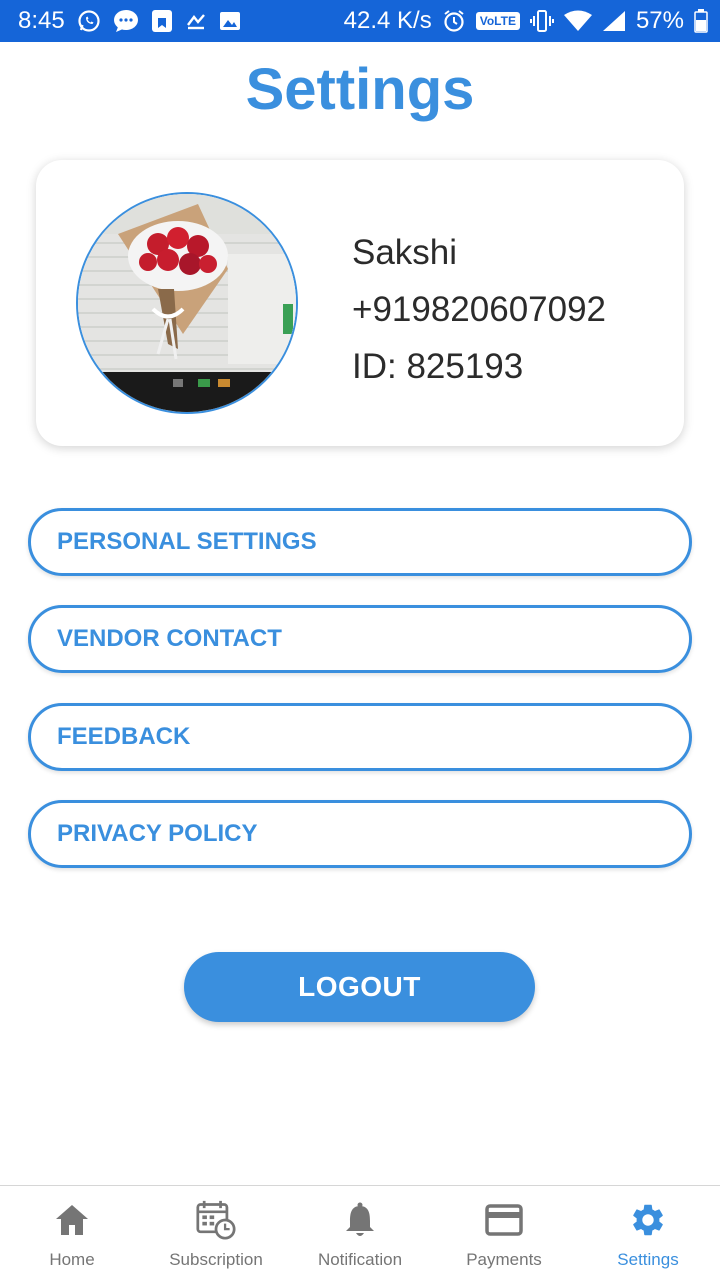 This screenshot has height=1280, width=720. I want to click on bookmark-app-icon, so click(162, 21).